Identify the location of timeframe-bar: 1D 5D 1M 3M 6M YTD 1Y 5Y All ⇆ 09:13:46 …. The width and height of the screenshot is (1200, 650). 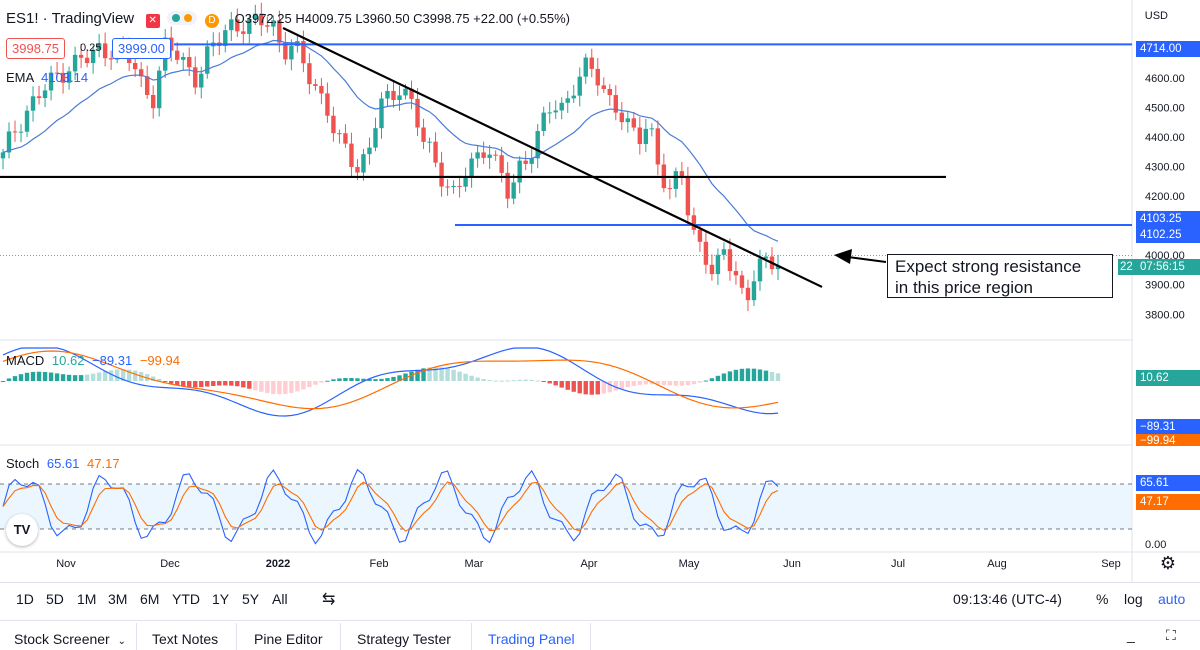
(600, 598).